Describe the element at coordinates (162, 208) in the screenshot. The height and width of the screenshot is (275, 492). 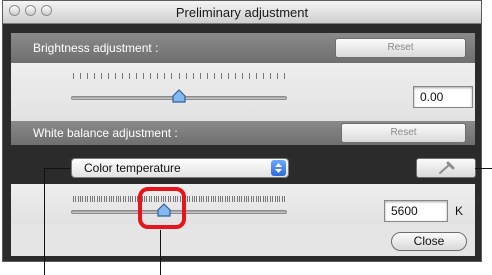
I see `slider-thumb-highlight` at that location.